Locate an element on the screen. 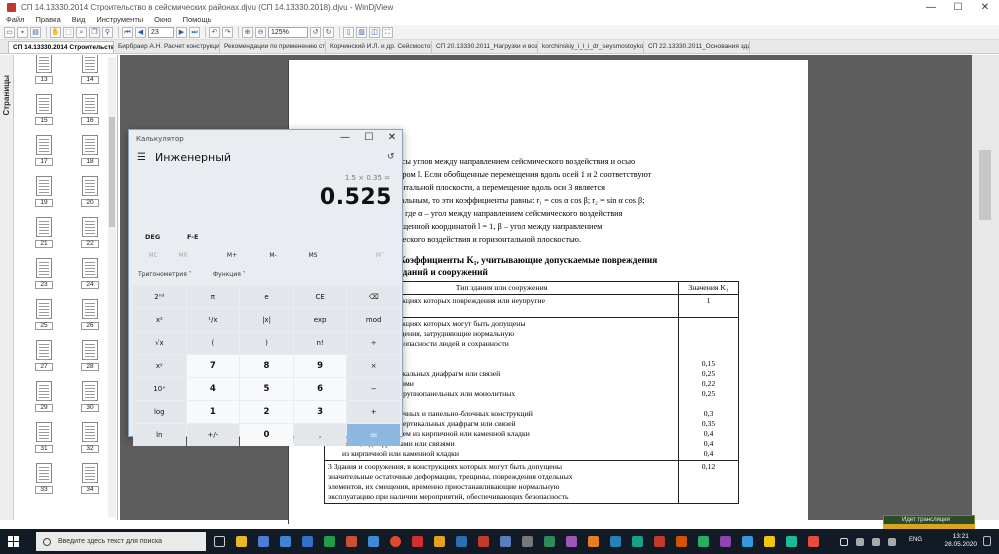 This screenshot has height=554, width=999. menu-window: Окно is located at coordinates (162, 20).